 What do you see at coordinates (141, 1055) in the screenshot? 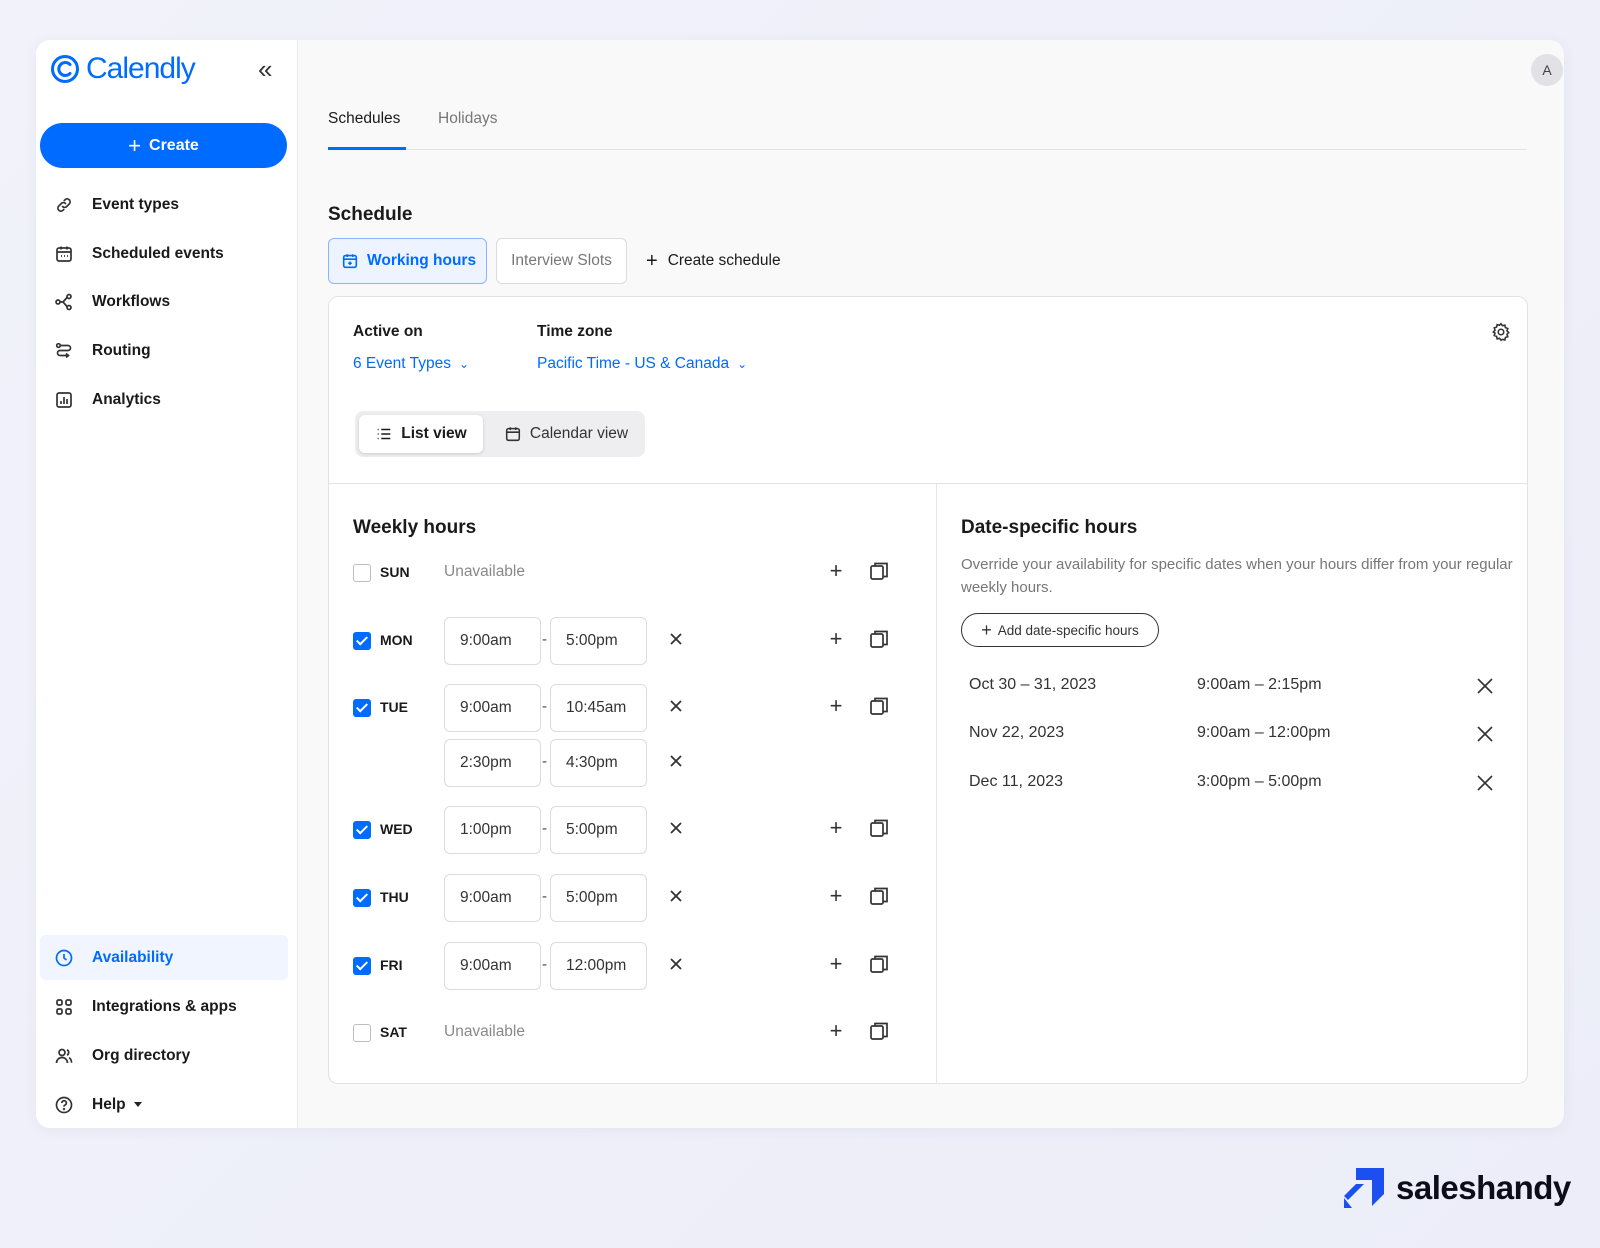
I see `sidebar-item-label: Org directory` at bounding box center [141, 1055].